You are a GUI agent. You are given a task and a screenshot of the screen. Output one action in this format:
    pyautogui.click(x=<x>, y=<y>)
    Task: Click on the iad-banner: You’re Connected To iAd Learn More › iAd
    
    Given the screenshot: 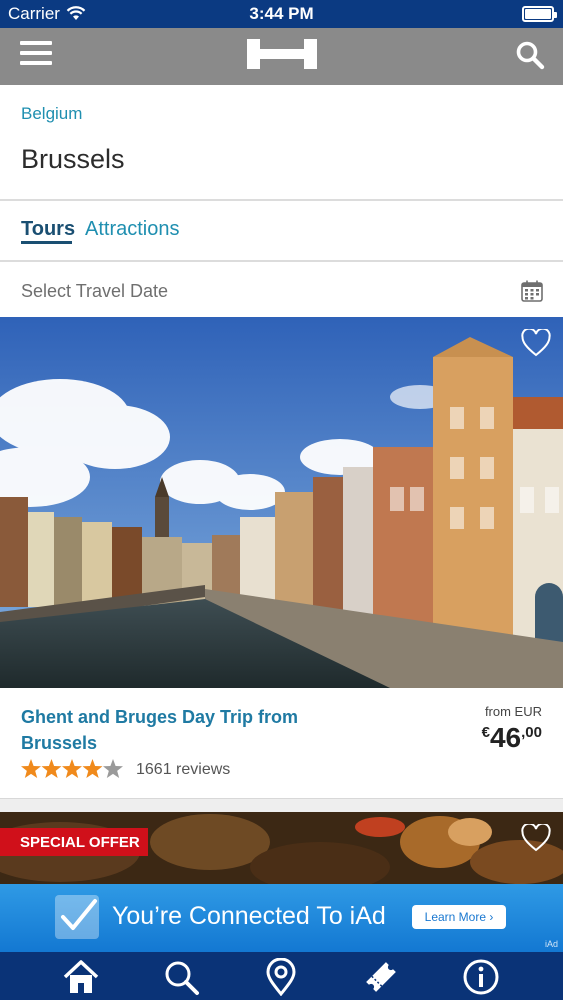 What is the action you would take?
    pyautogui.click(x=281, y=918)
    